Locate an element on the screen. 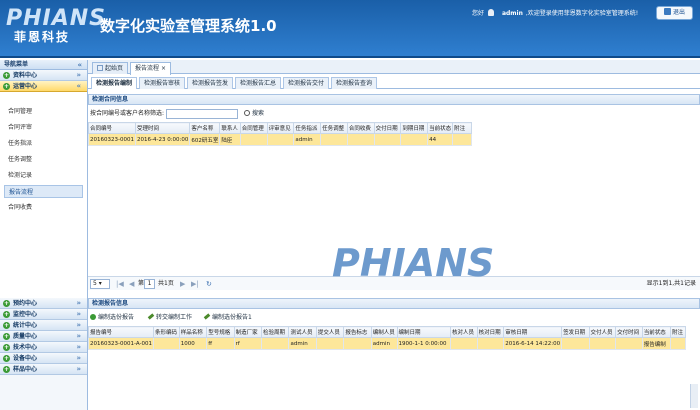 The image size is (700, 410). column-header: 制造厂家 is located at coordinates (248, 332).